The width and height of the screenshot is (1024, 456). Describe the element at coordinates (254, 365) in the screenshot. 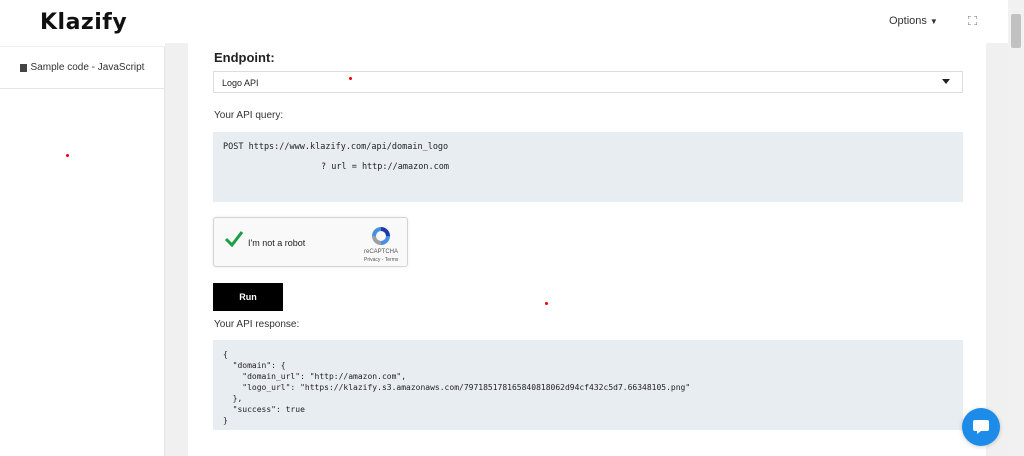

I see `response-line: "domain": {` at that location.